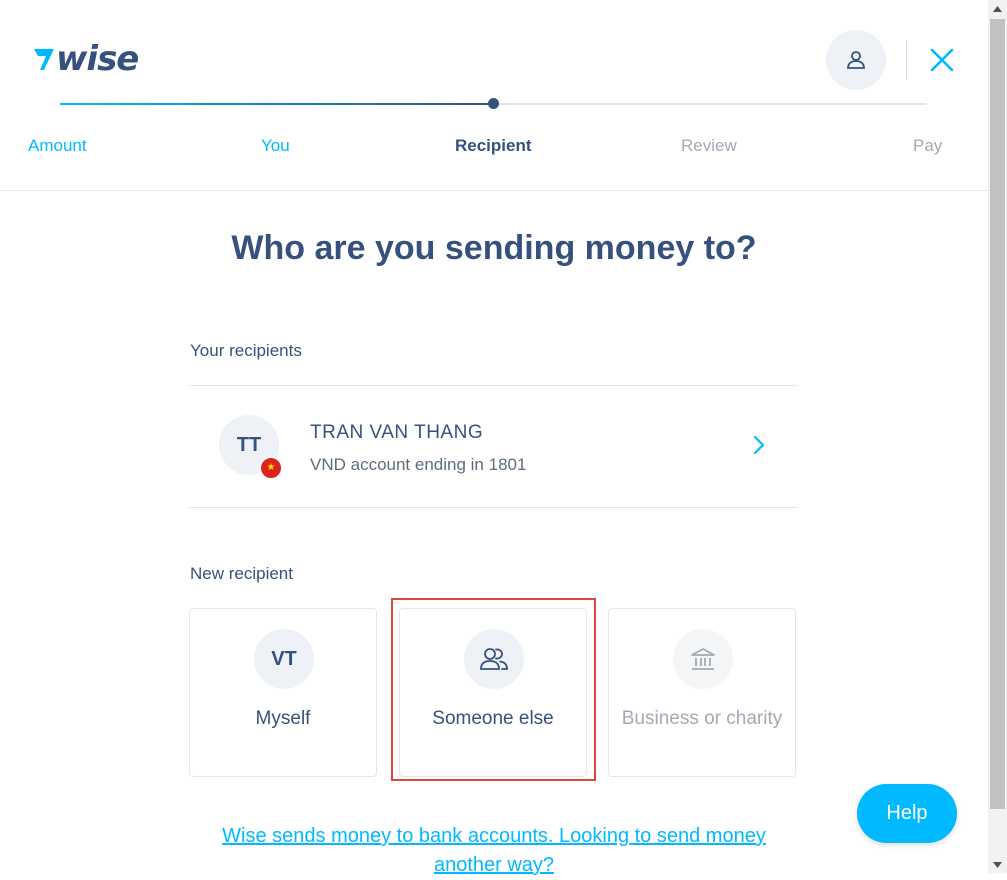 The height and width of the screenshot is (880, 1007). Describe the element at coordinates (702, 718) in the screenshot. I see `business-label: Business or charity` at that location.